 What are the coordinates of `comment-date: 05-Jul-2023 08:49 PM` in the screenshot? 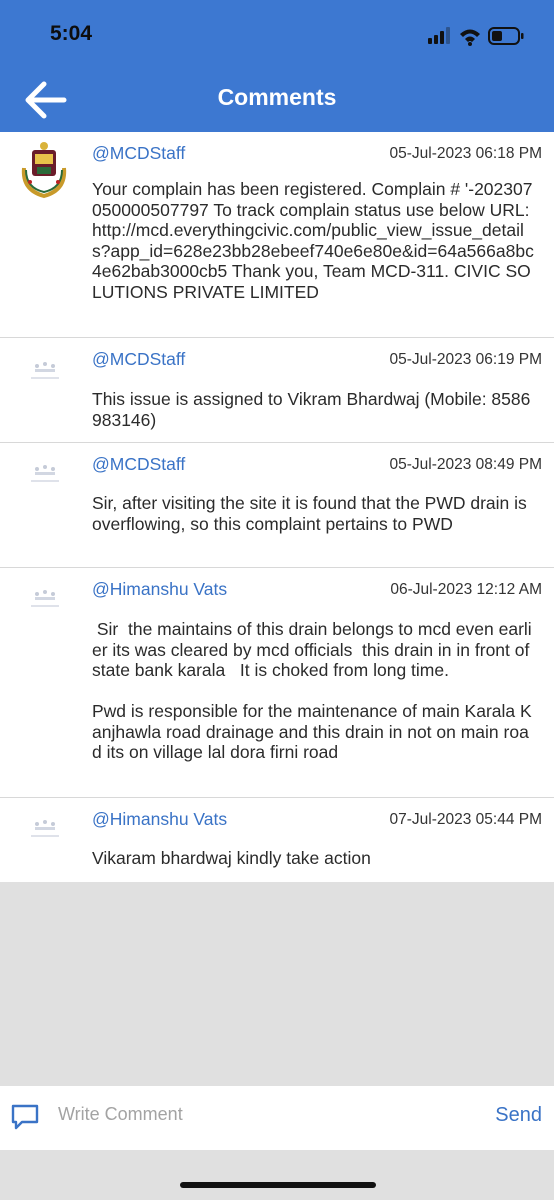 It's located at (465, 464).